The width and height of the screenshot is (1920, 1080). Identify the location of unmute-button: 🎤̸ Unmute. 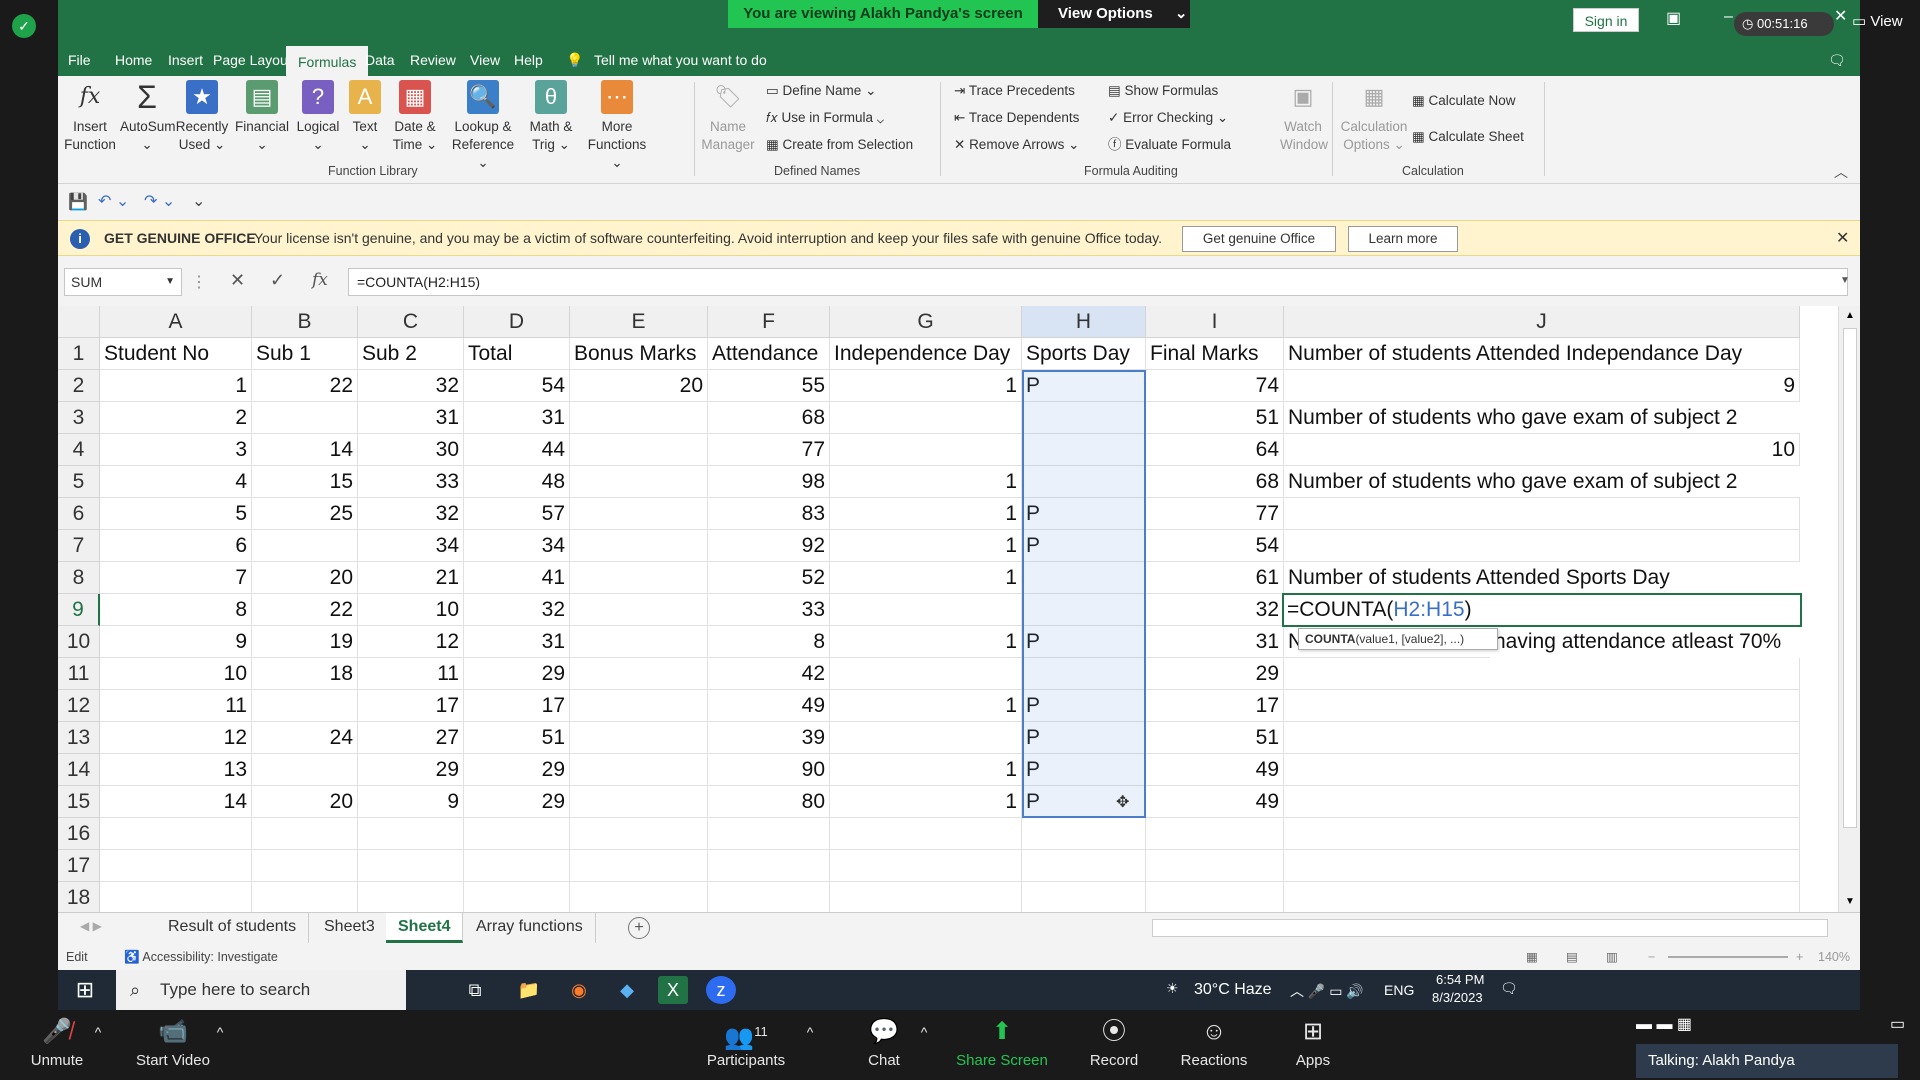
(57, 1045).